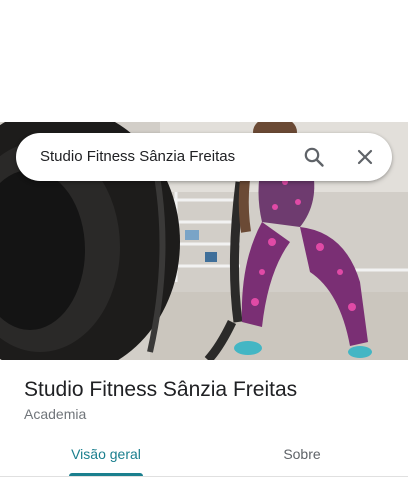 The width and height of the screenshot is (408, 482). I want to click on place-title: Studio Fitness Sânzia Freitas, so click(161, 389).